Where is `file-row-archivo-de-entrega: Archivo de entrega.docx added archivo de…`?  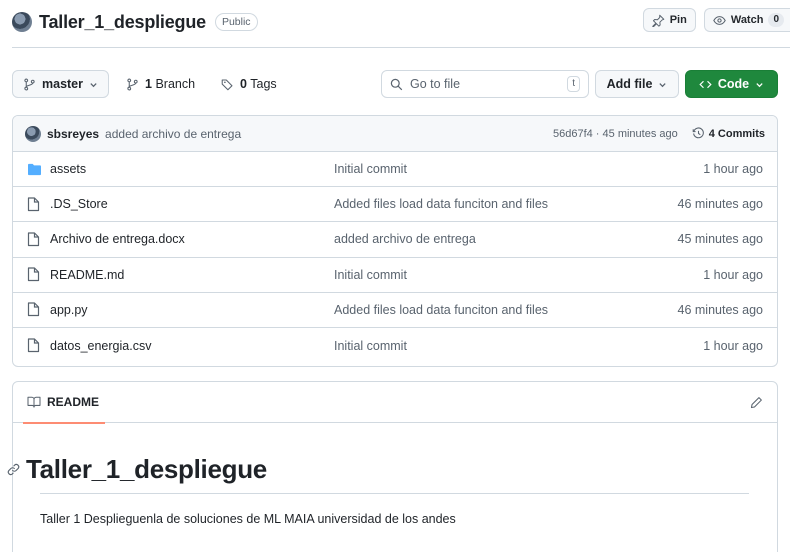 file-row-archivo-de-entrega: Archivo de entrega.docx added archivo de… is located at coordinates (395, 240).